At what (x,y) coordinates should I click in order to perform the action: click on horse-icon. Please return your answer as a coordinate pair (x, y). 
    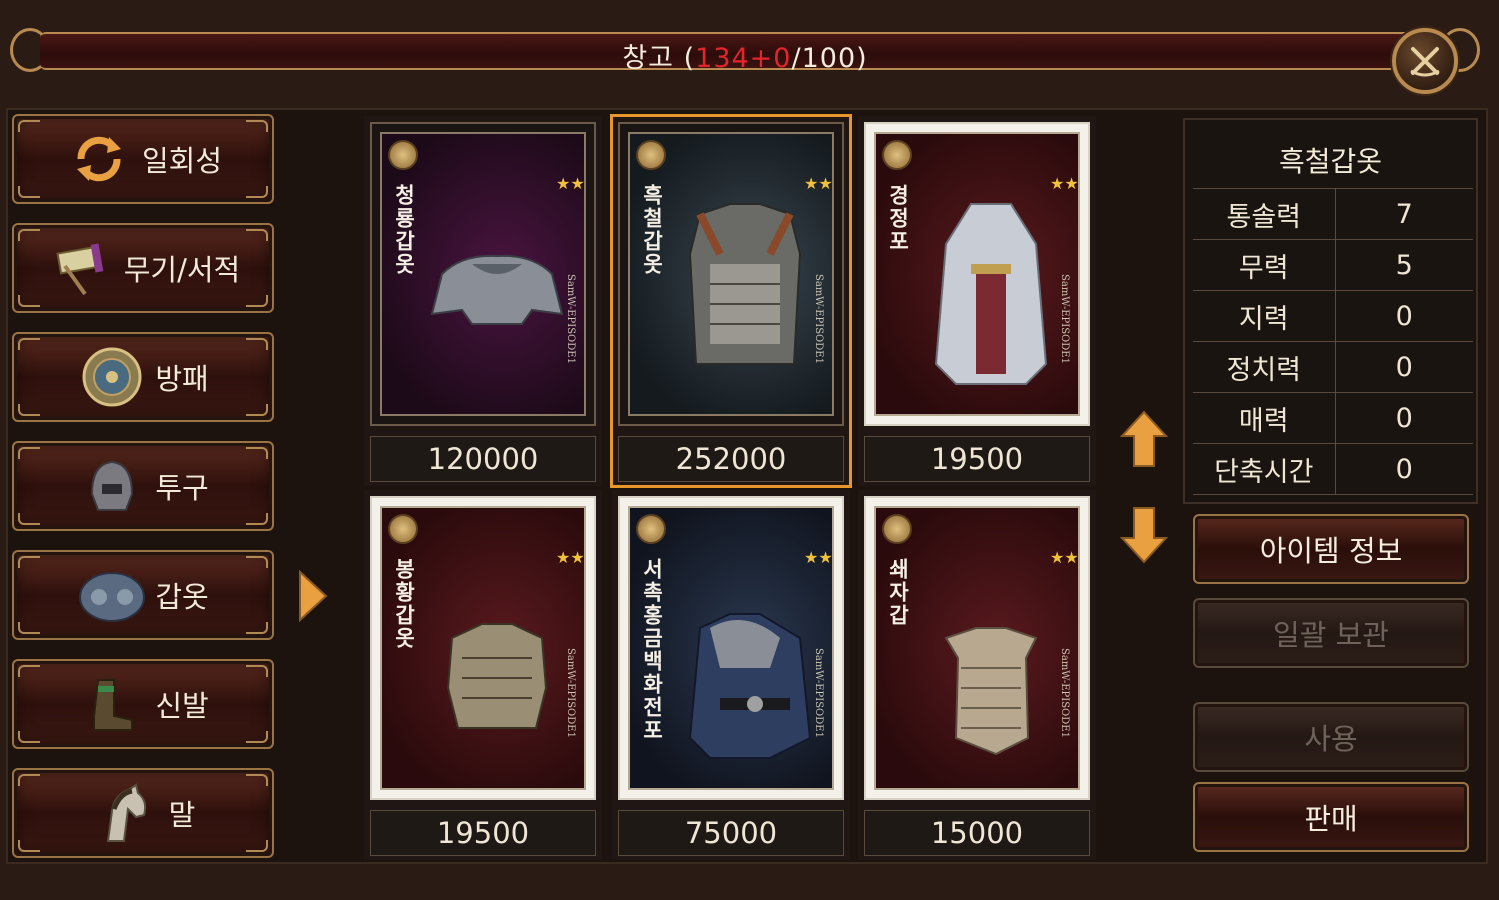
    Looking at the image, I should click on (126, 813).